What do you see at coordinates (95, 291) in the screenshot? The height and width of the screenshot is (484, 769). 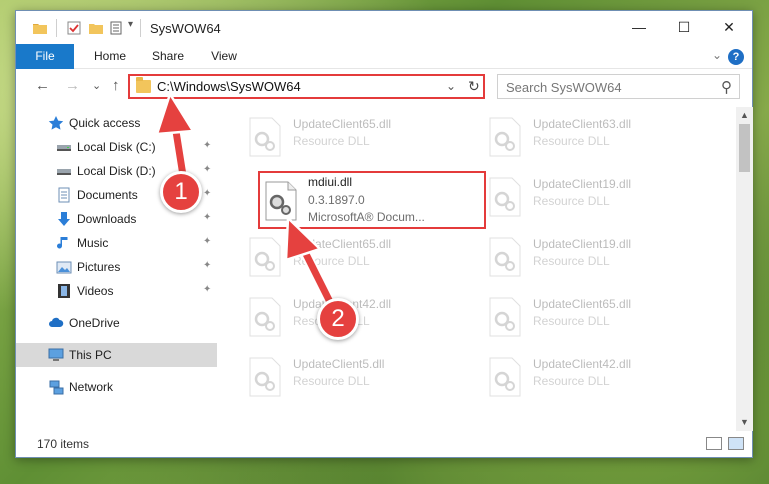 I see `sidebar-item-label: Videos` at bounding box center [95, 291].